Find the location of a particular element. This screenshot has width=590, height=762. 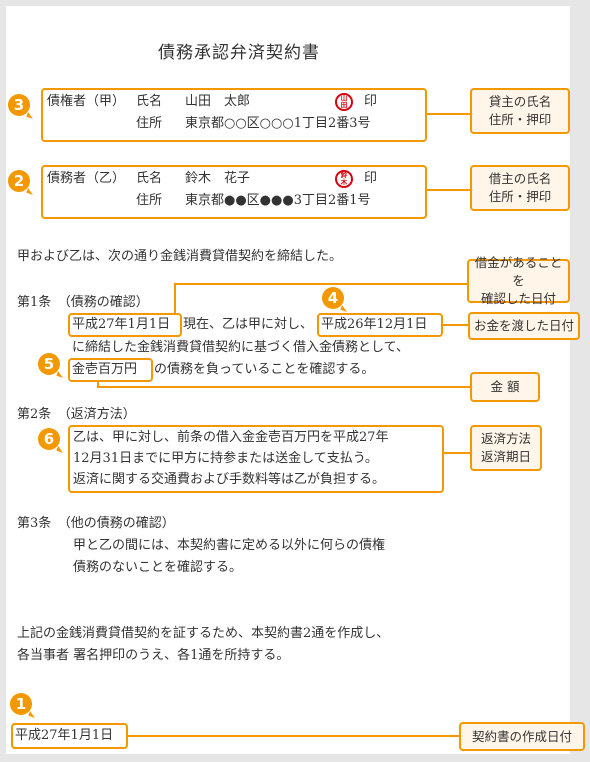

debtor-seal-icon: 鈴 木 is located at coordinates (344, 179).